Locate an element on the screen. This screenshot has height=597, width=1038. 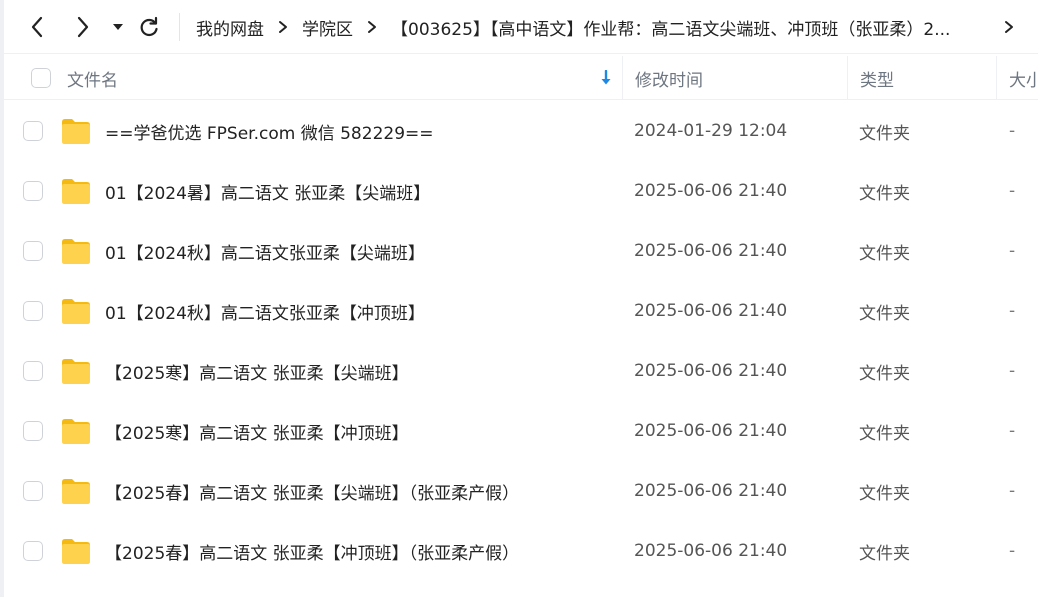
breadcrumb-item-college: 学院区 is located at coordinates (327, 27).